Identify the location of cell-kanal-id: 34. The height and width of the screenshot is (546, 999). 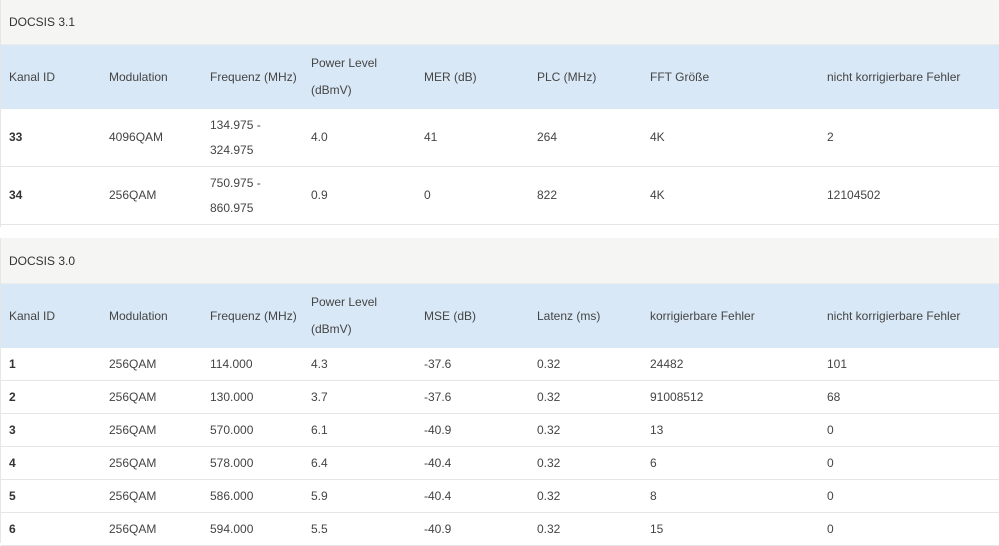
(51, 195).